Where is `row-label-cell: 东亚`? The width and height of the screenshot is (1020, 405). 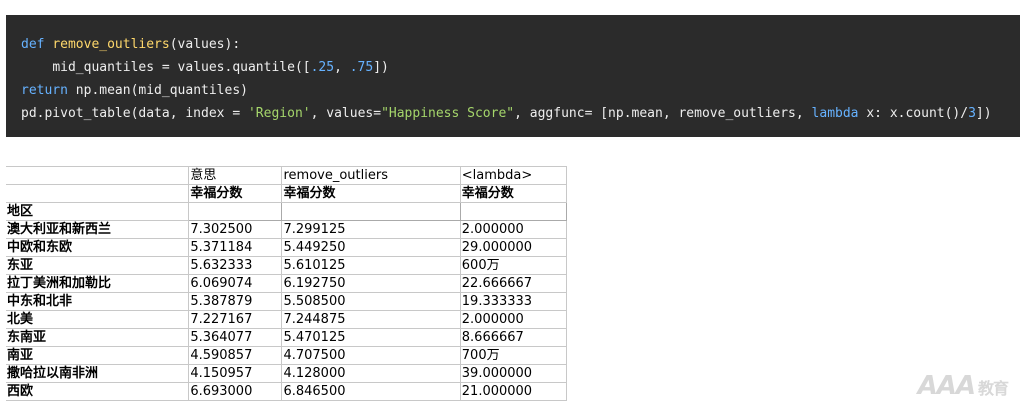
row-label-cell: 东亚 is located at coordinates (98, 265).